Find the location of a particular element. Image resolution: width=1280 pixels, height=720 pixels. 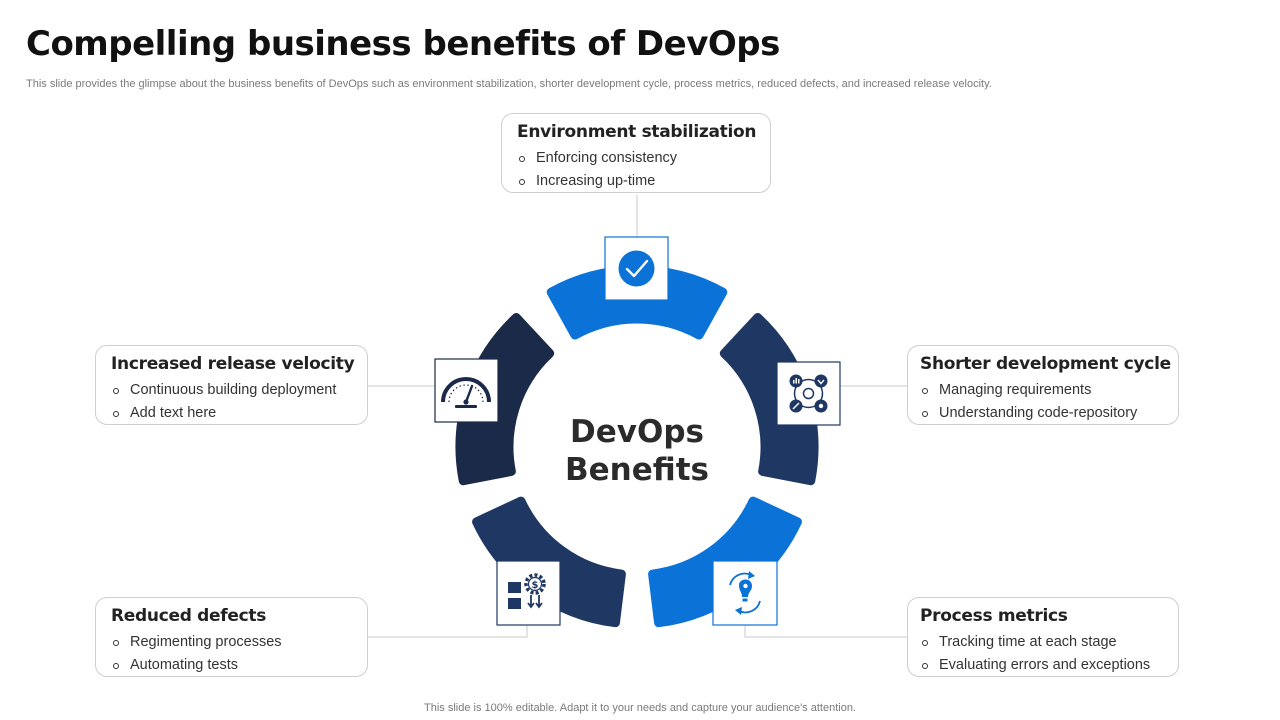

connector-bottom-right is located at coordinates (825, 631).